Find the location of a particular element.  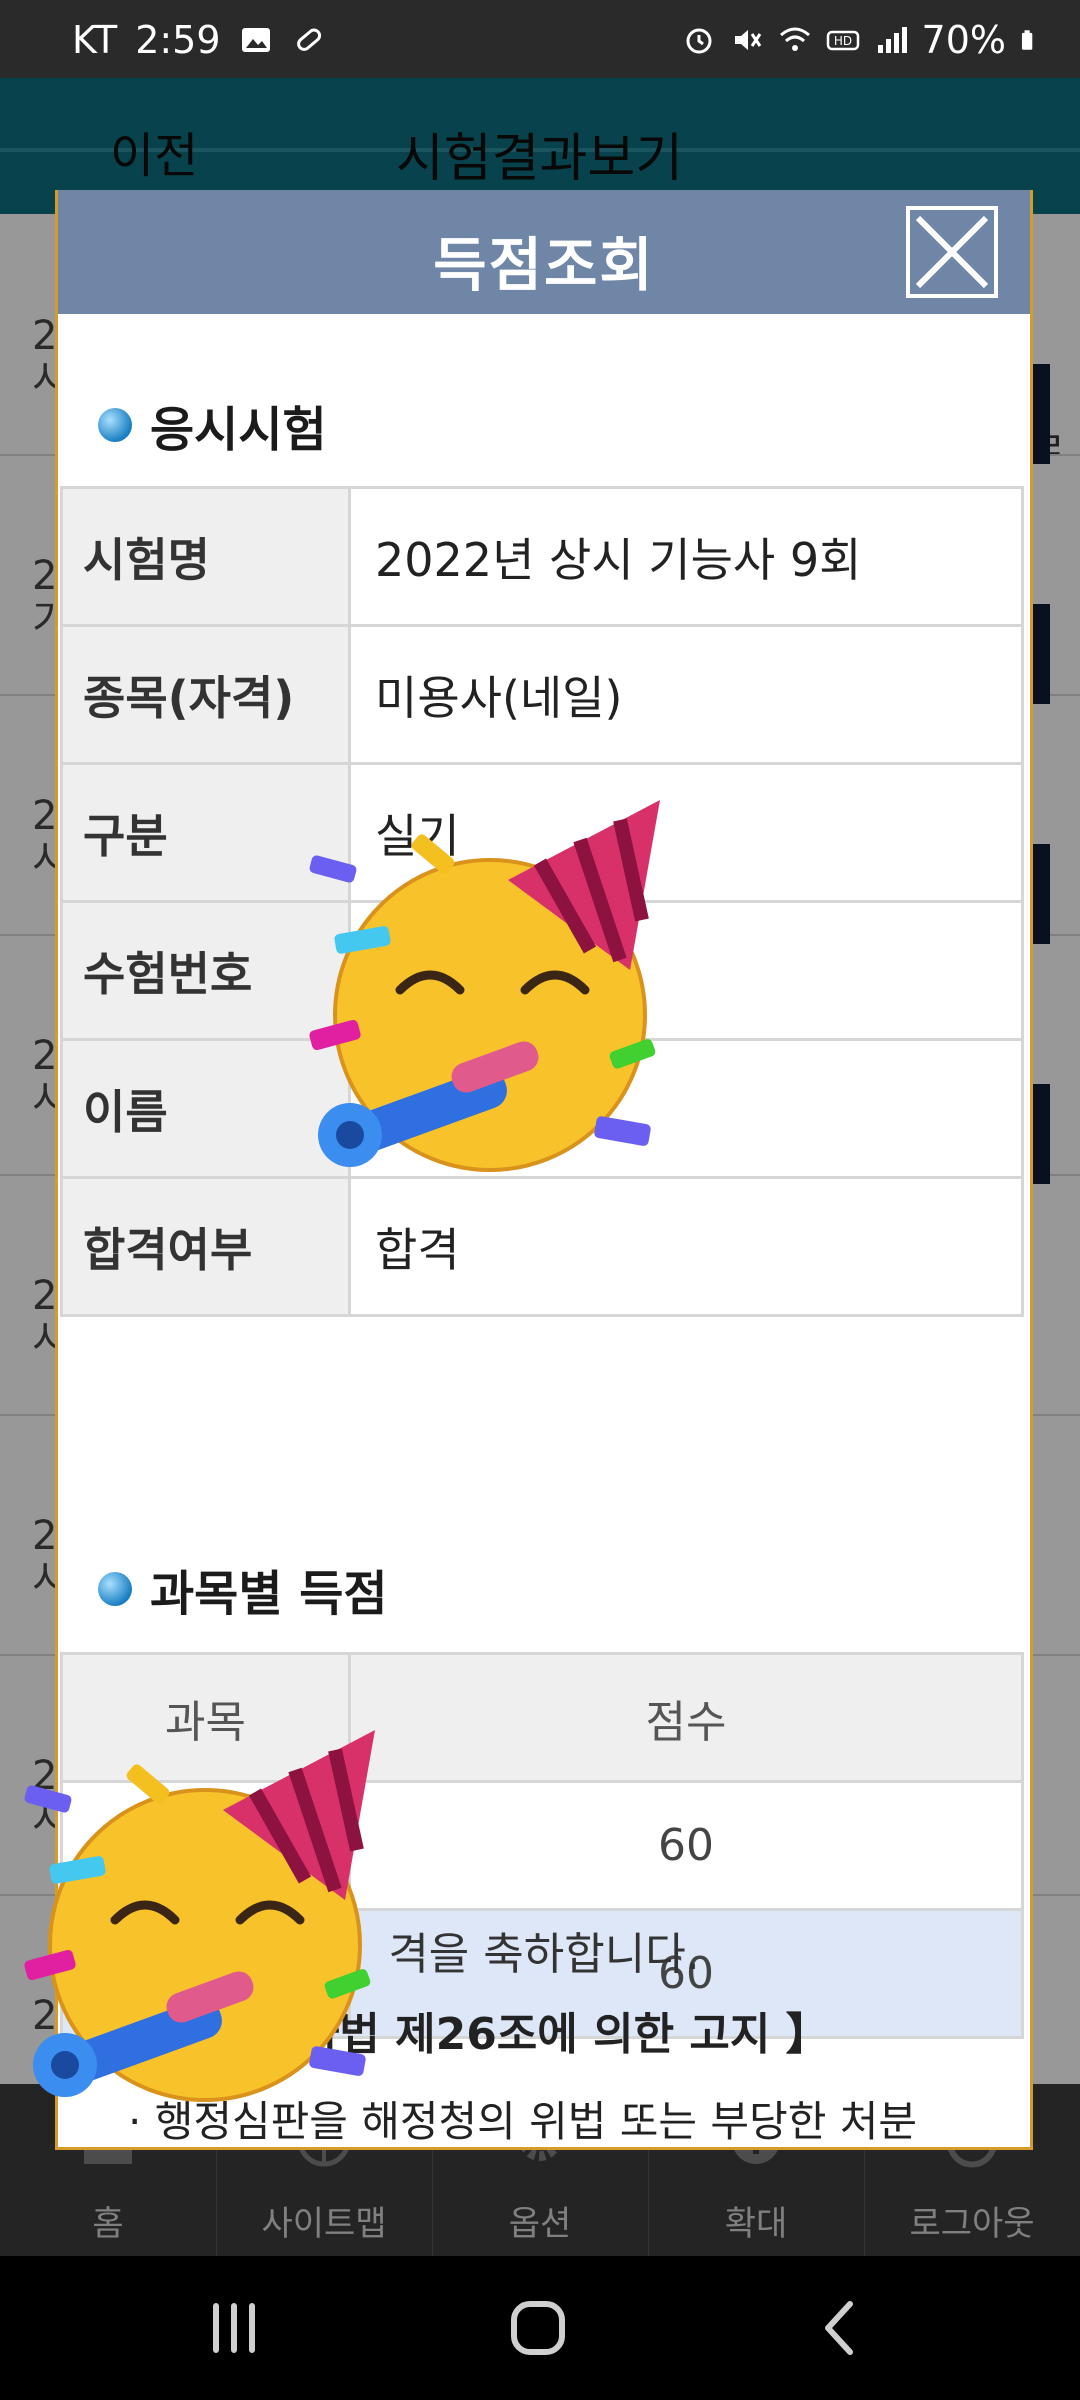

wifi-icon is located at coordinates (794, 39).